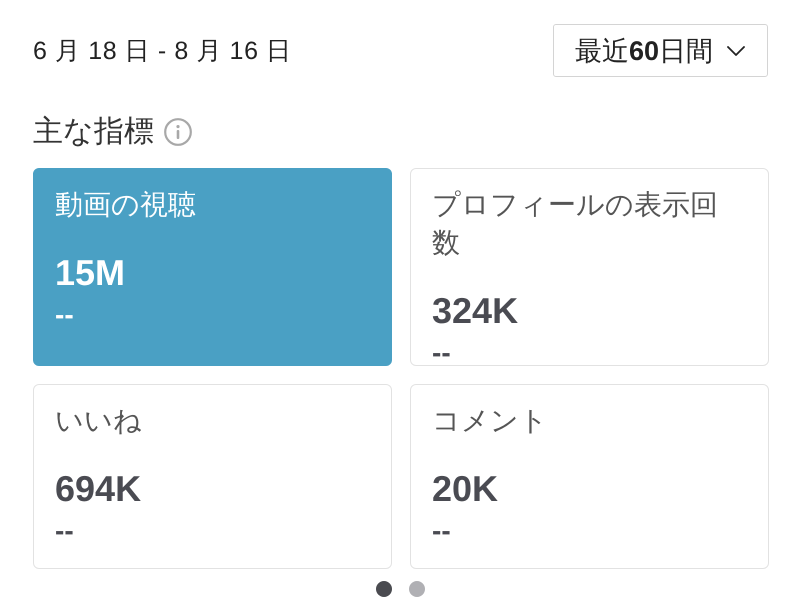 The width and height of the screenshot is (800, 608). Describe the element at coordinates (178, 132) in the screenshot. I see `info-icon` at that location.